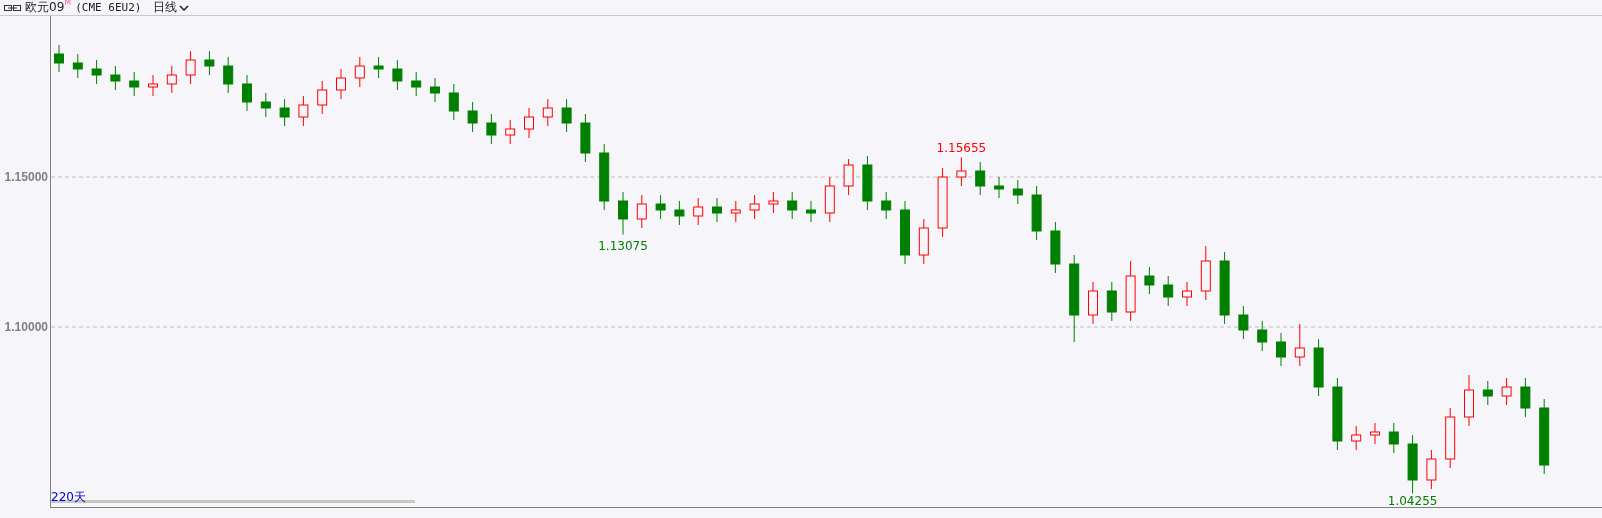 Image resolution: width=1602 pixels, height=518 pixels. I want to click on chevron-down-icon, so click(184, 7).